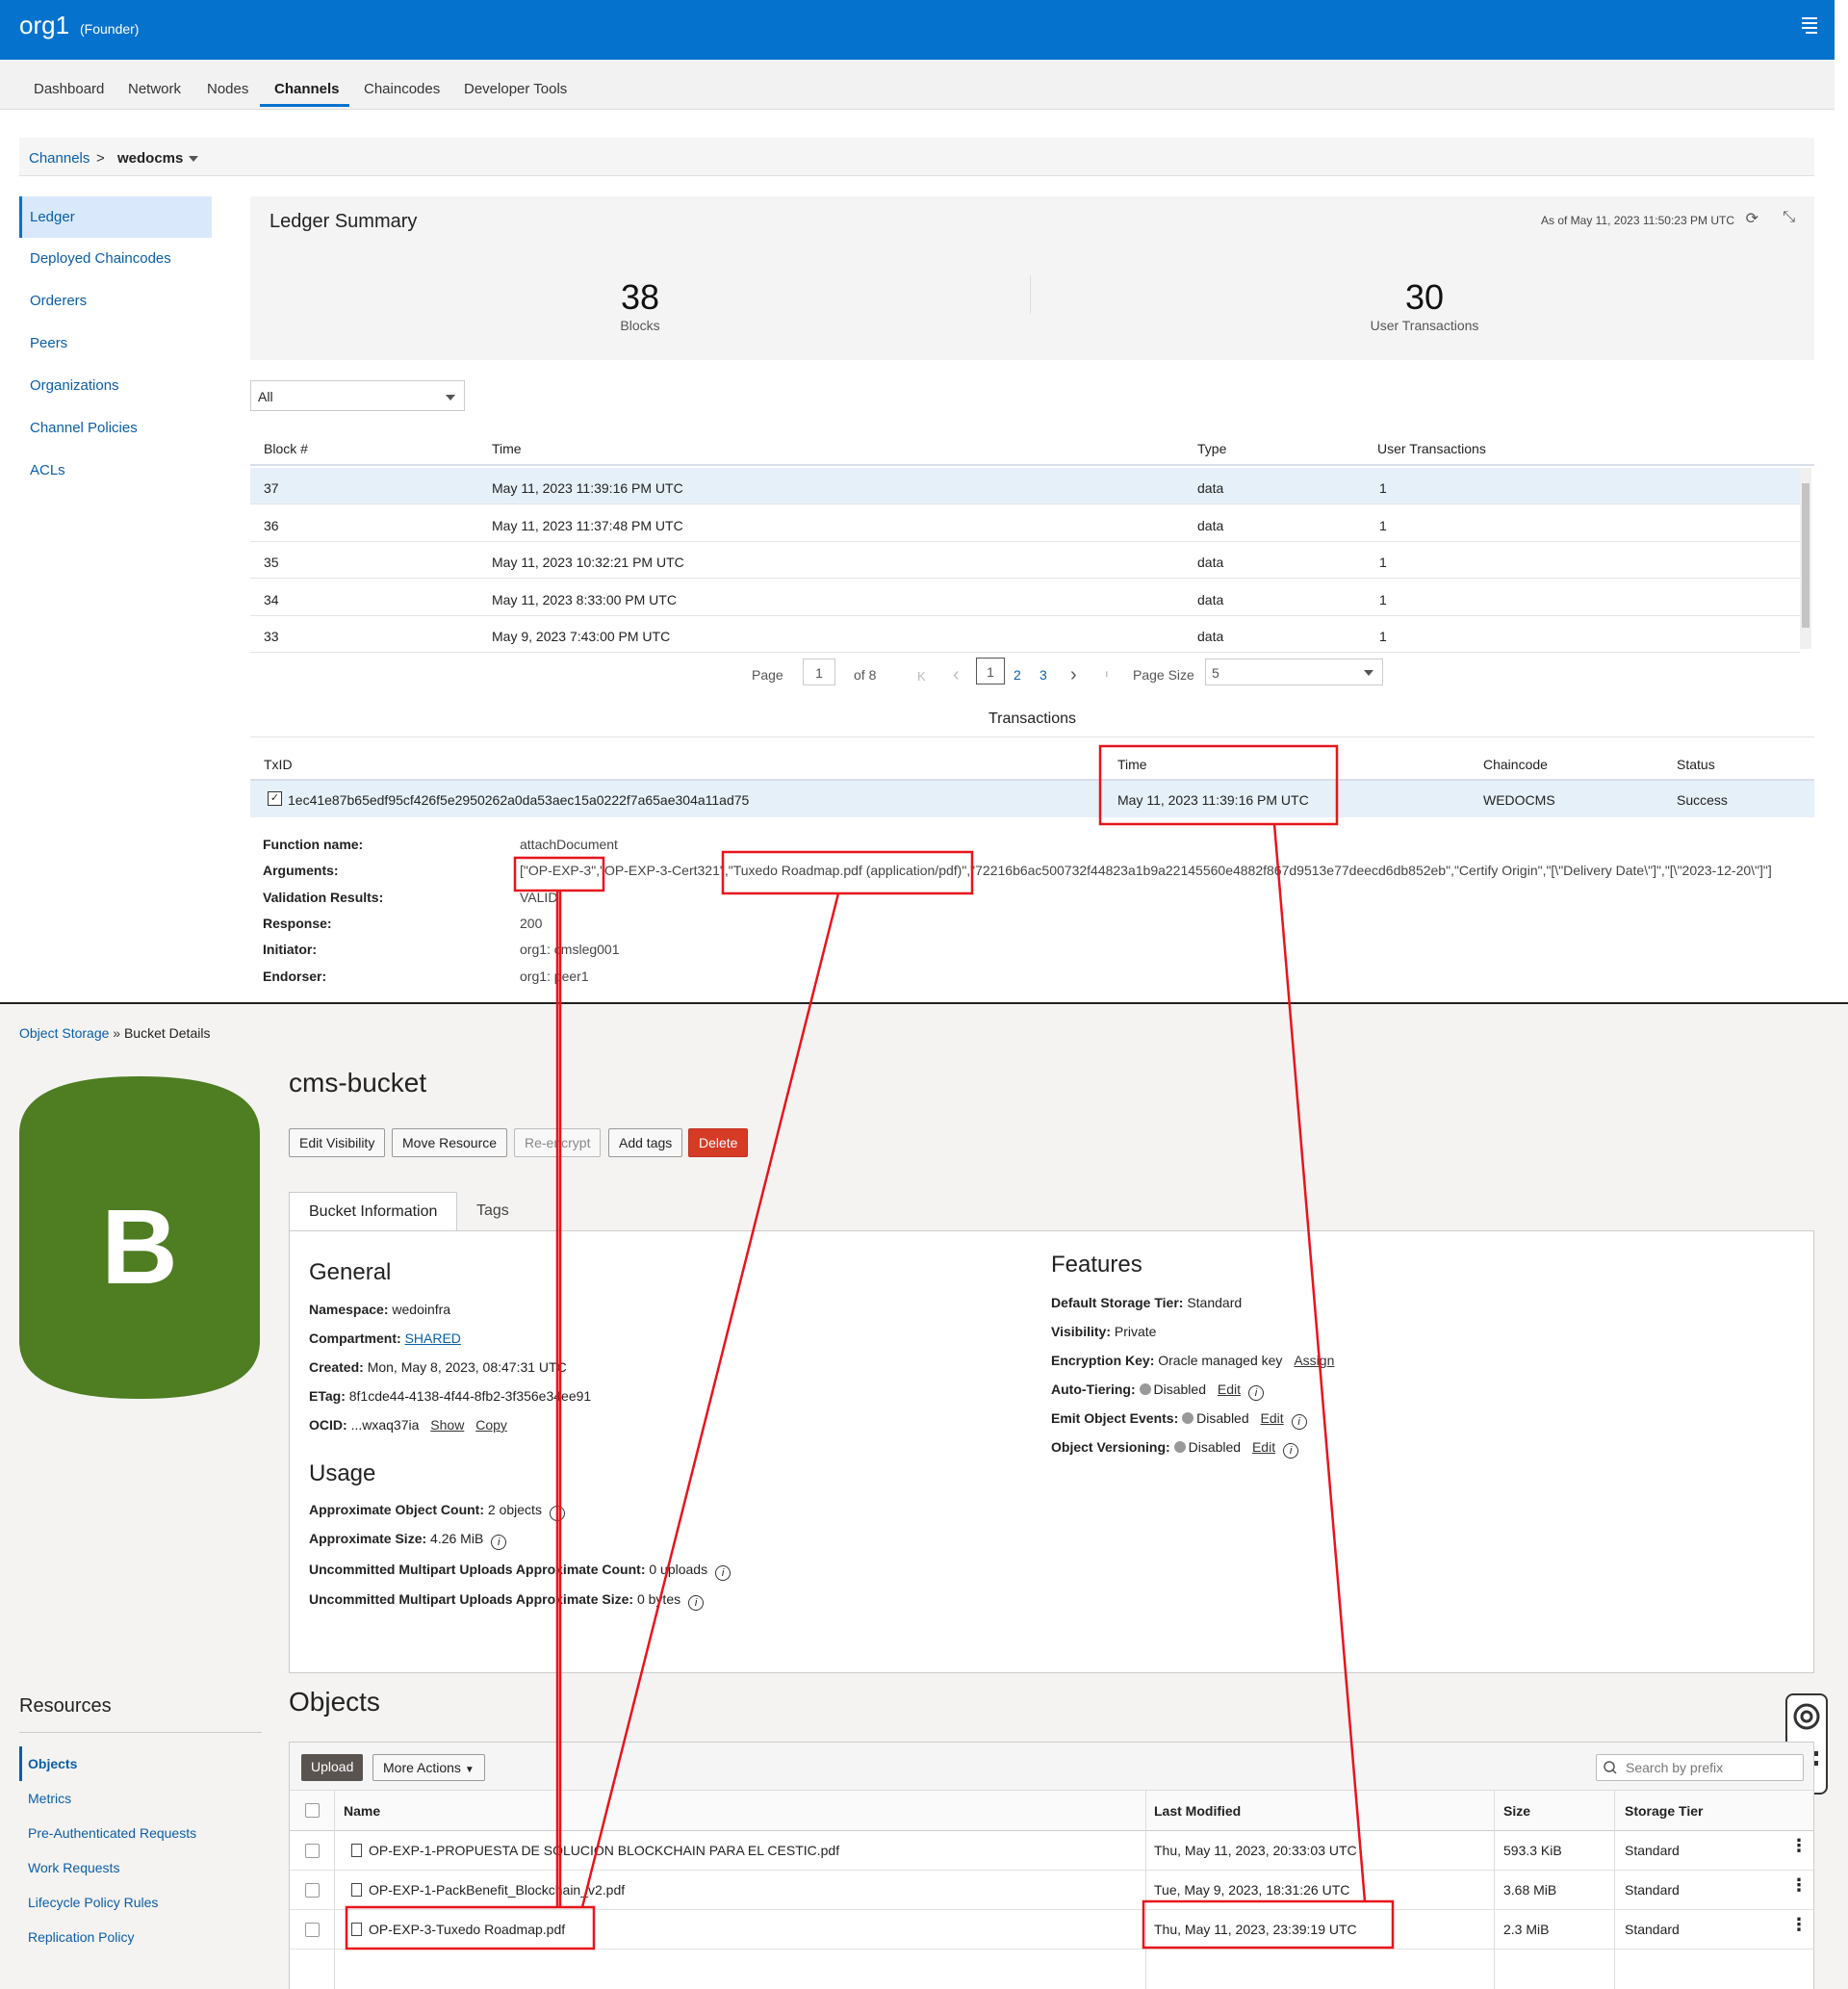 The image size is (1848, 1989). Describe the element at coordinates (227, 89) in the screenshot. I see `tab-nodes: Nodes` at that location.